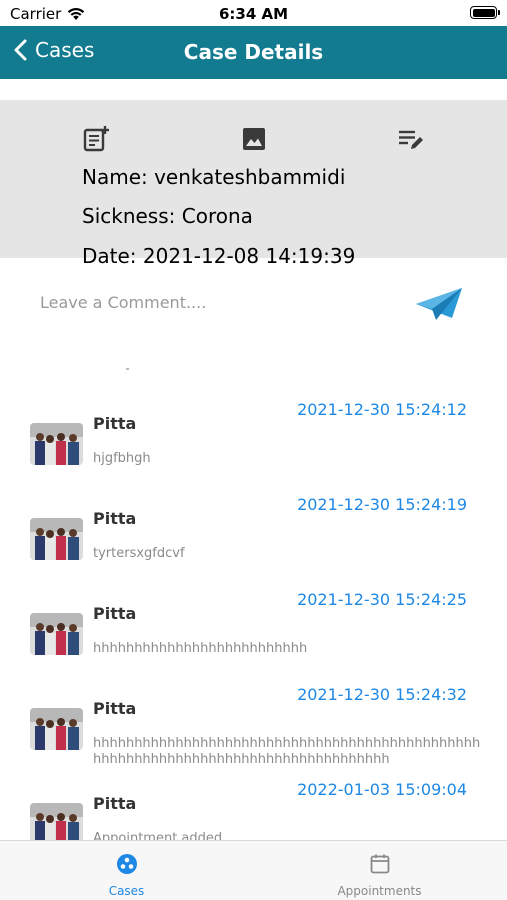  I want to click on divider-mark, so click(127, 369).